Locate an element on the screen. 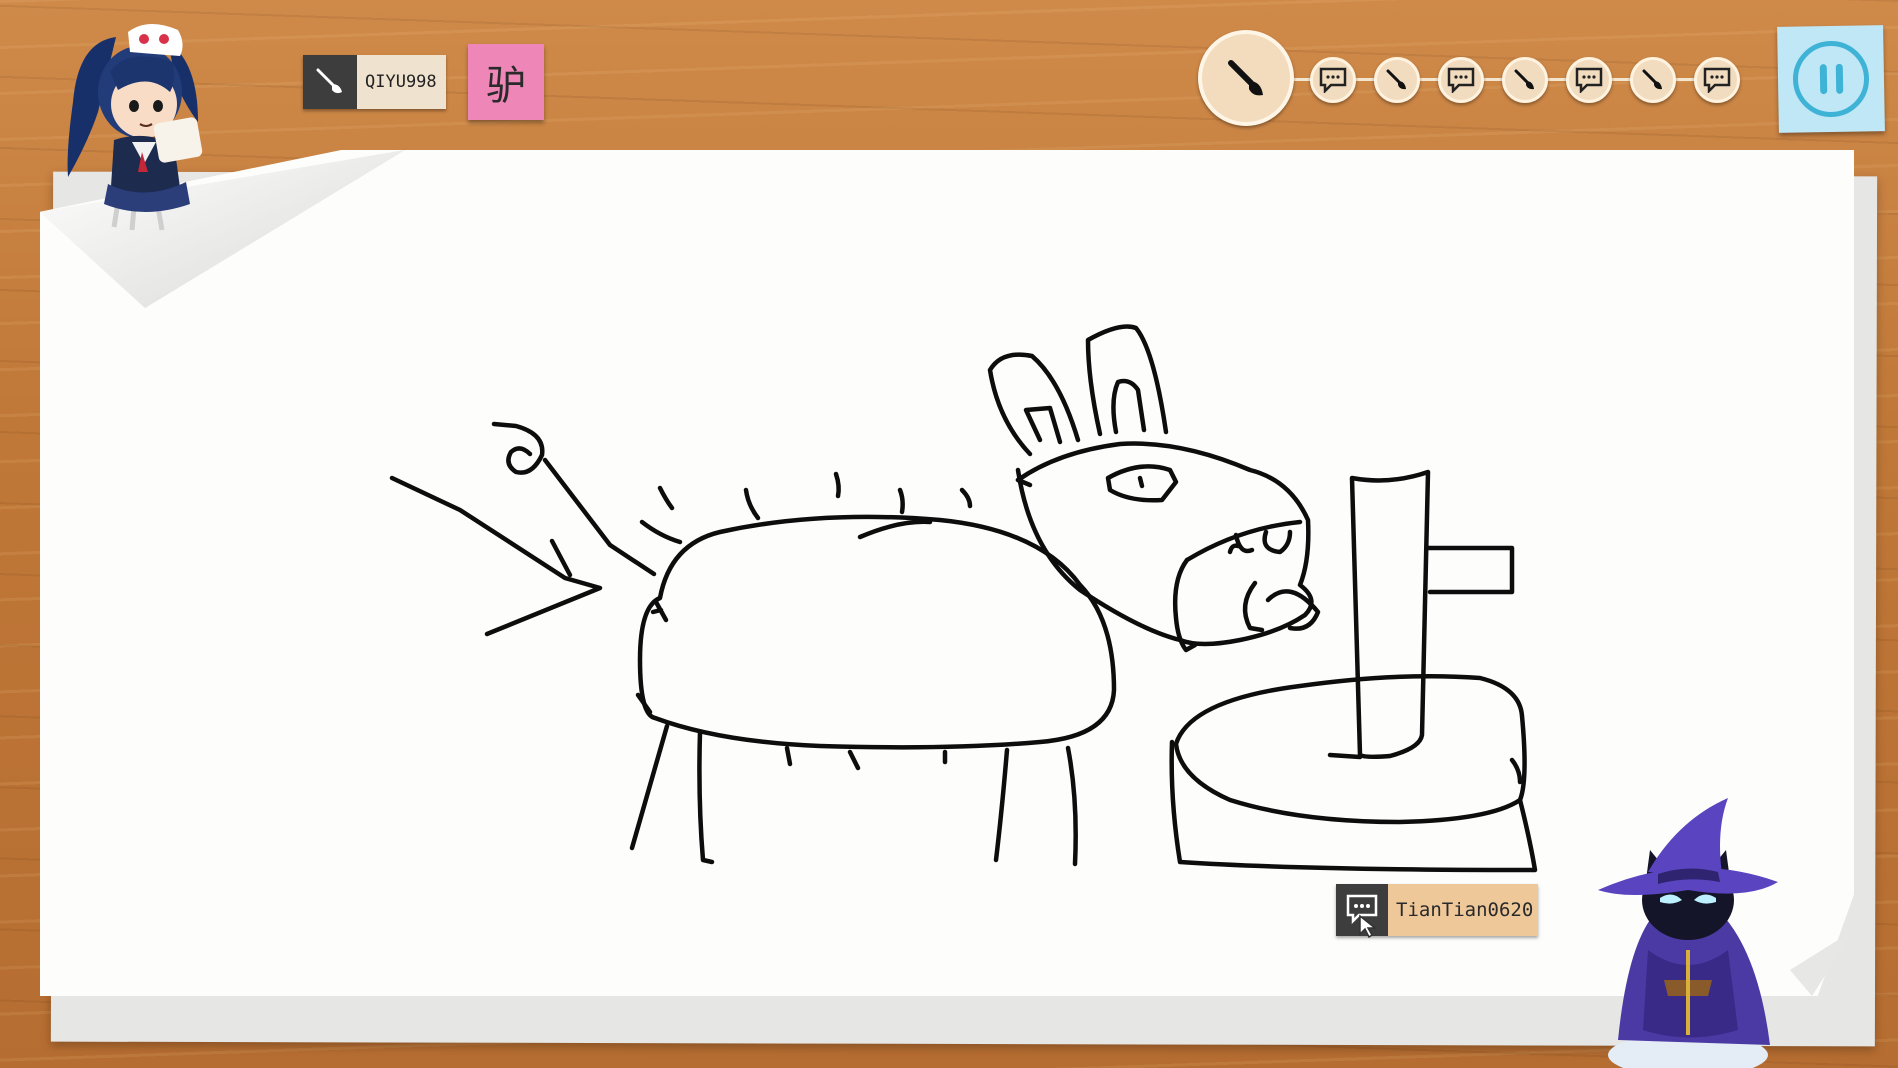 Image resolution: width=1898 pixels, height=1068 pixels. drawer-name: QIYU998 is located at coordinates (401, 82).